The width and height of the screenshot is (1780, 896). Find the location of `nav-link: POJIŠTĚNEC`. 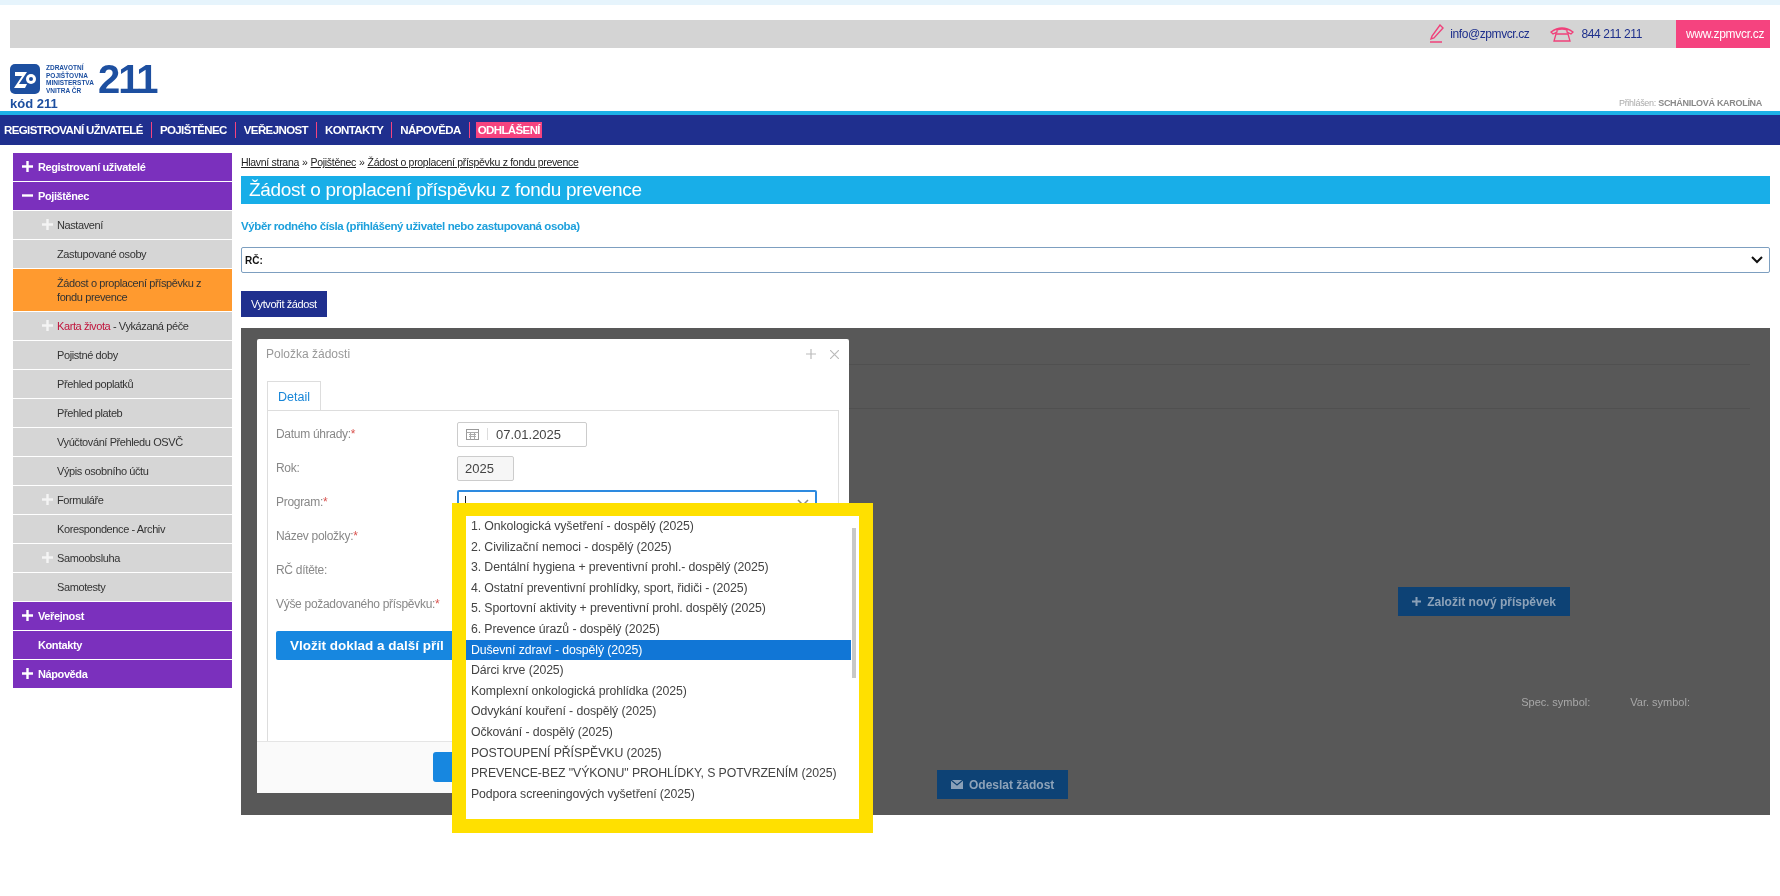

nav-link: POJIŠTĚNEC is located at coordinates (193, 130).